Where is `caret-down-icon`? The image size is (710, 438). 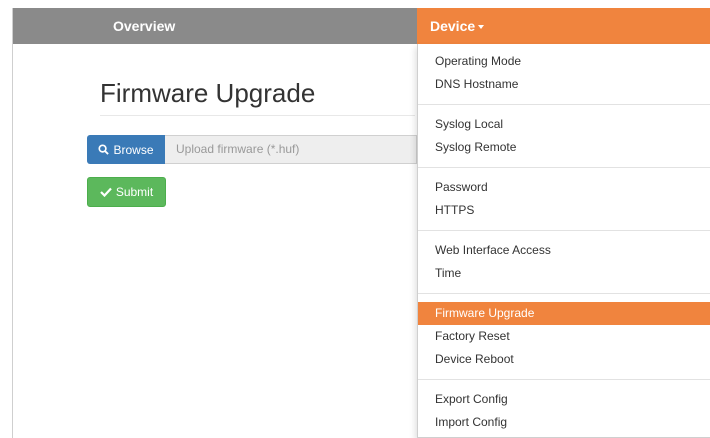
caret-down-icon is located at coordinates (481, 27).